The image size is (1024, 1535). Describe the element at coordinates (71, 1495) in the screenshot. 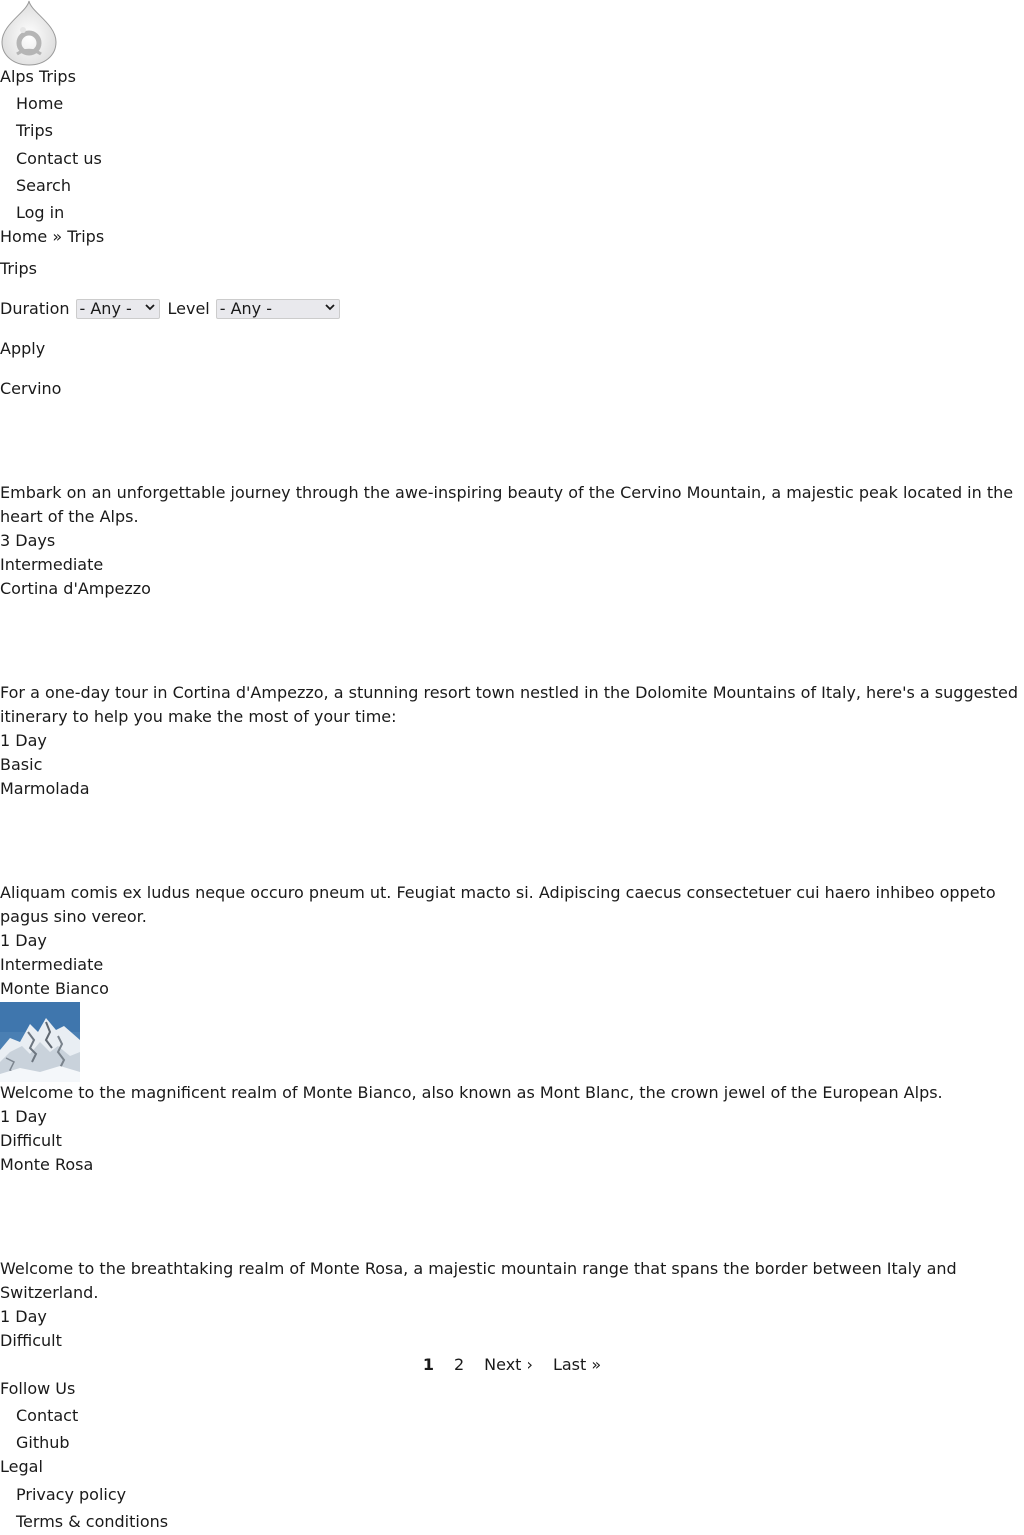

I see `footer-link-privacy-policy: Privacy policy` at that location.